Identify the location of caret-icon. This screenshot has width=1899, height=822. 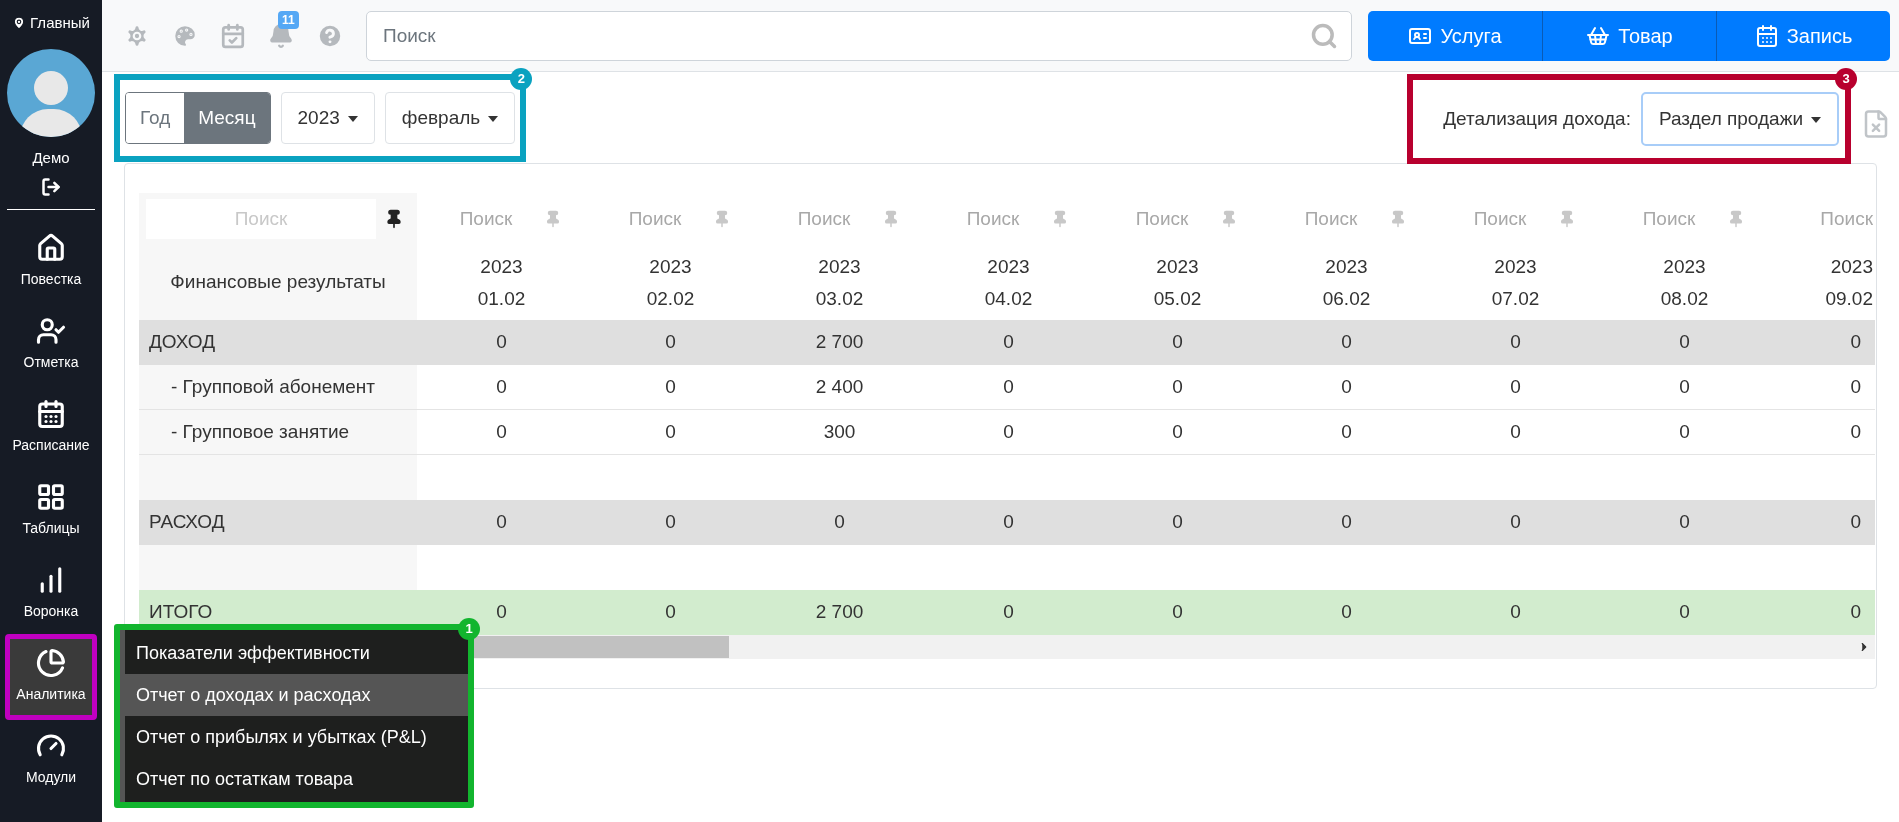
(493, 118).